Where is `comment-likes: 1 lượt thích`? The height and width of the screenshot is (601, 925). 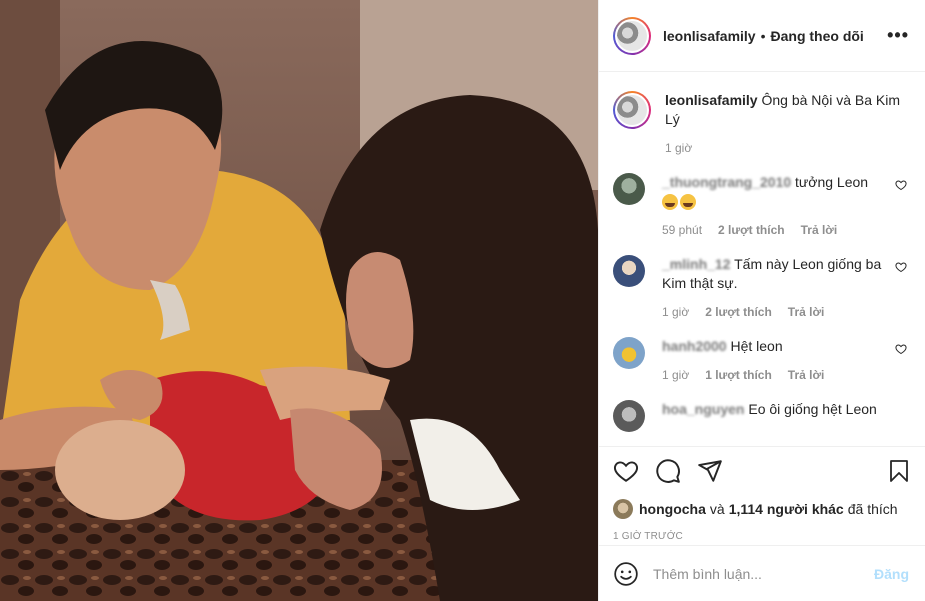
comment-likes: 1 lượt thích is located at coordinates (738, 375).